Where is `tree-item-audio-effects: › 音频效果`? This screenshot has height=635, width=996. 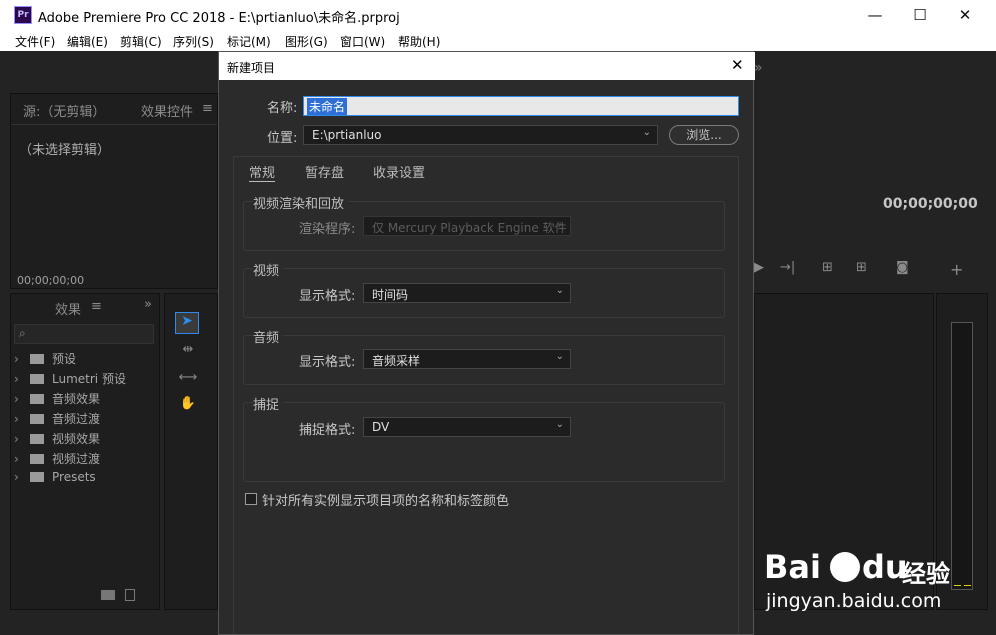 tree-item-audio-effects: › 音频效果 is located at coordinates (84, 400).